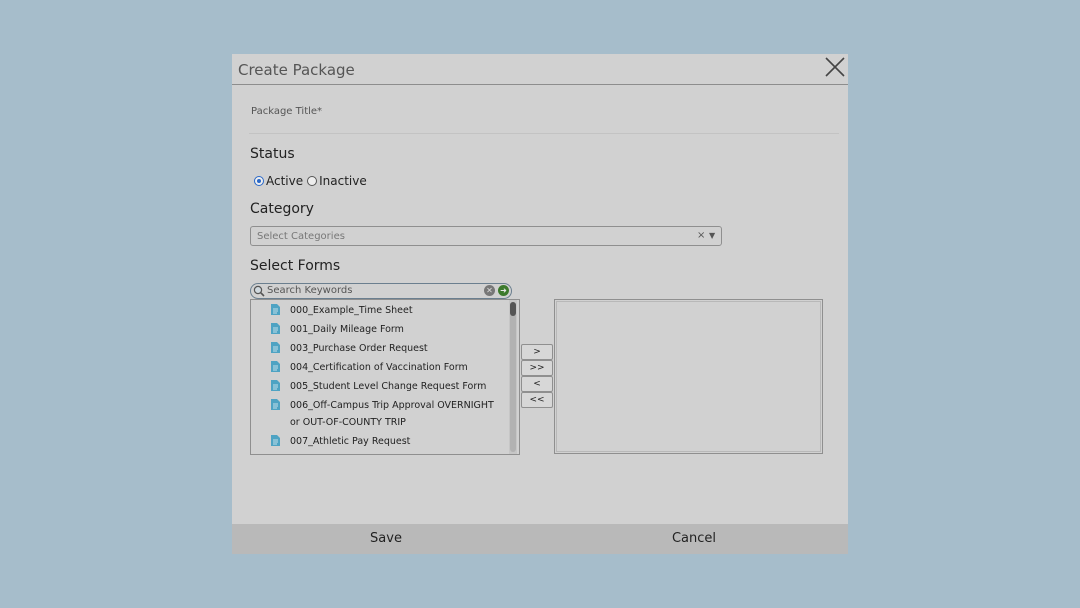 The width and height of the screenshot is (1080, 608). Describe the element at coordinates (259, 181) in the screenshot. I see `radio-active` at that location.